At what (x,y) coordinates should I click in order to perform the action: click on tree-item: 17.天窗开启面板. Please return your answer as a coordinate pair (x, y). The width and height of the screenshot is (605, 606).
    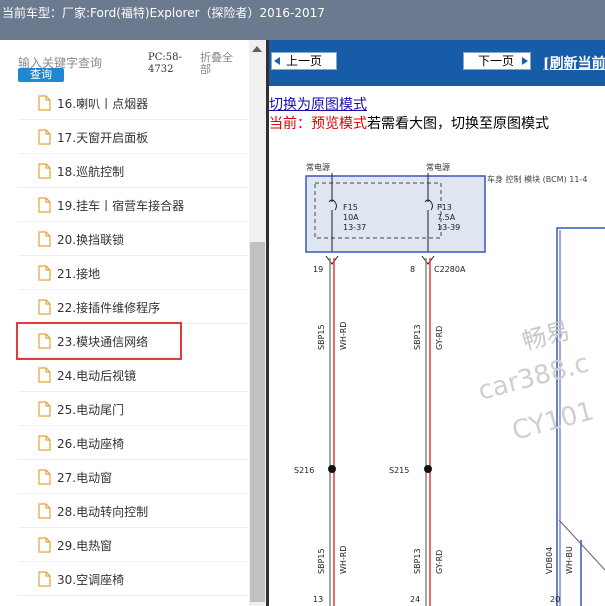
    Looking at the image, I should click on (133, 137).